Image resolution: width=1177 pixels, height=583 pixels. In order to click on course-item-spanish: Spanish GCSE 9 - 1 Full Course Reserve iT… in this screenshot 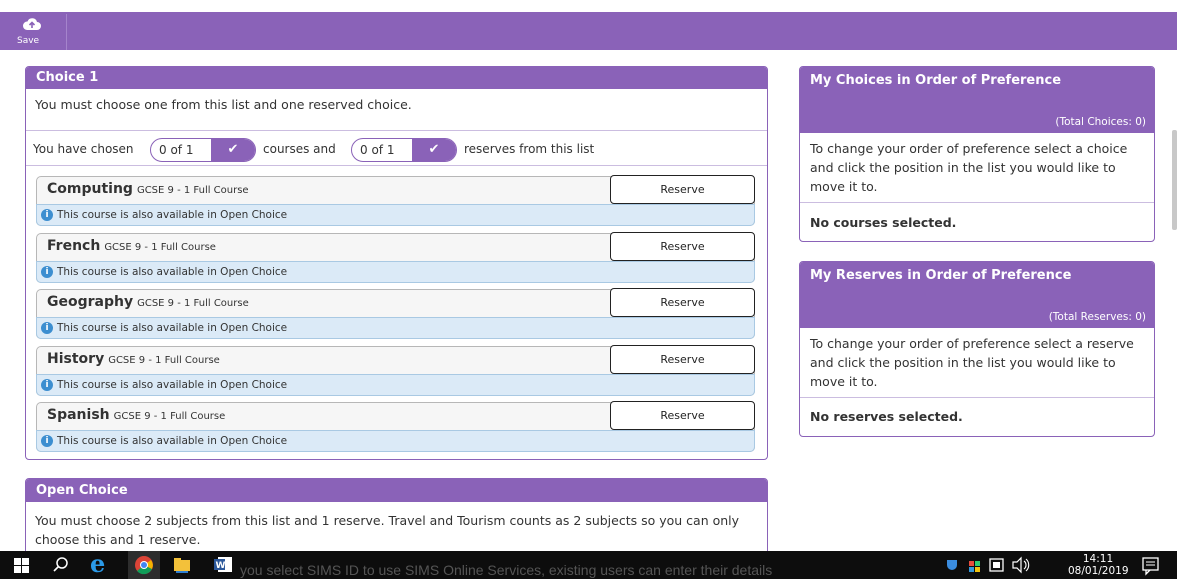, I will do `click(395, 426)`.